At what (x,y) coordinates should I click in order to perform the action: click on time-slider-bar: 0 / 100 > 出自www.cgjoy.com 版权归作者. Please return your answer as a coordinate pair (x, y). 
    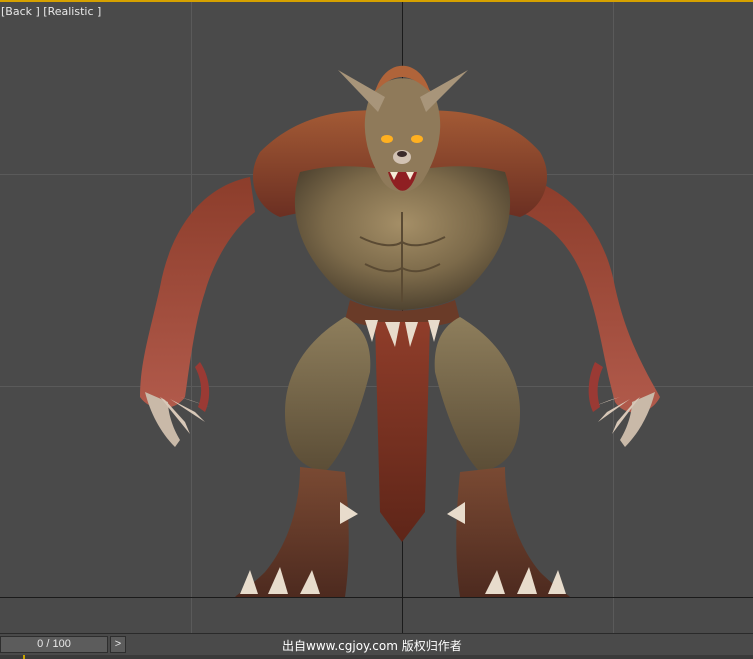
    Looking at the image, I should click on (376, 646).